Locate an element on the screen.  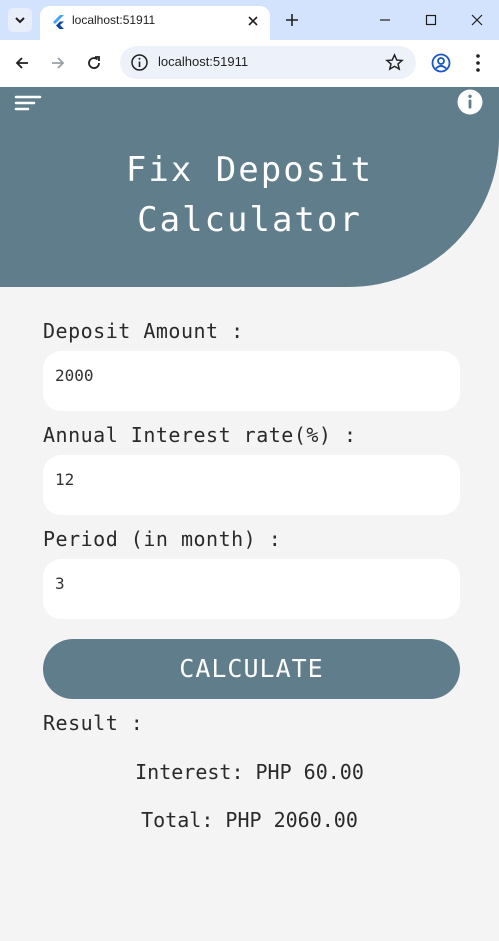
browser-tab: localhost:51911 is located at coordinates (155, 23).